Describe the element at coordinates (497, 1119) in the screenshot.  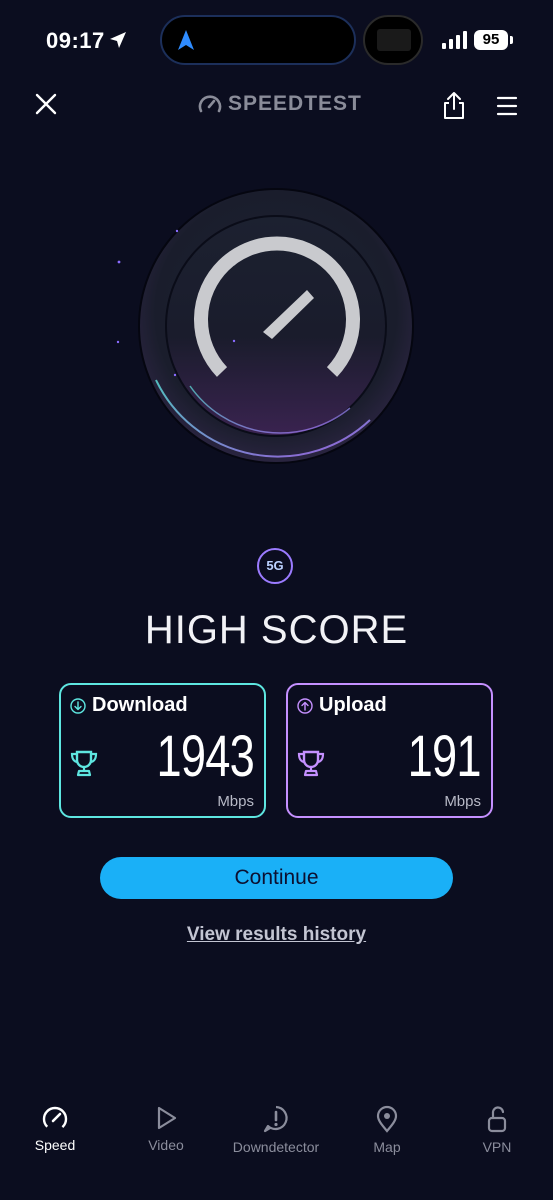
I see `unlock-icon` at that location.